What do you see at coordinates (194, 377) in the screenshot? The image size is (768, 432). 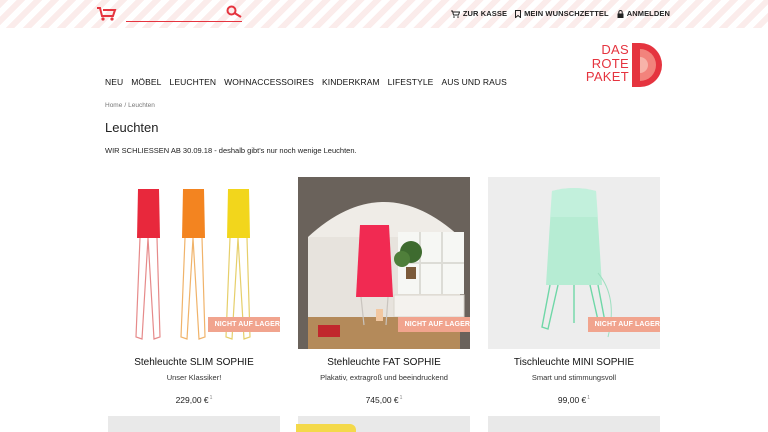 I see `product-description: Unser Klassiker!` at bounding box center [194, 377].